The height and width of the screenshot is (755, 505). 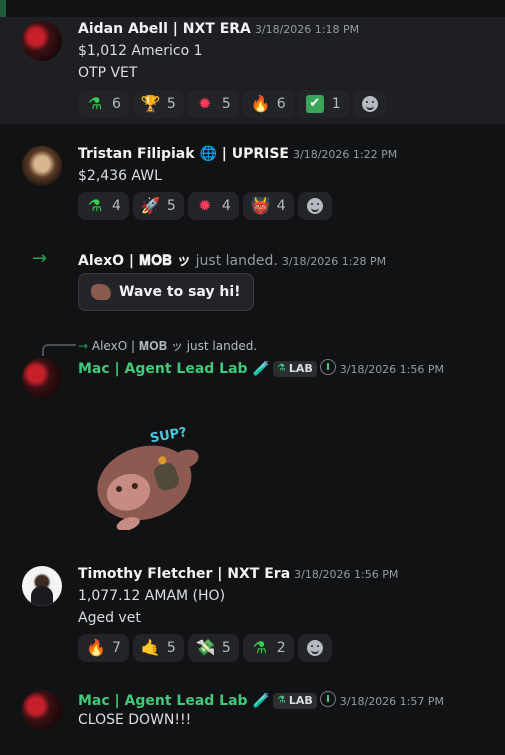 What do you see at coordinates (150, 103) in the screenshot?
I see `trophy-icon: 🏆` at bounding box center [150, 103].